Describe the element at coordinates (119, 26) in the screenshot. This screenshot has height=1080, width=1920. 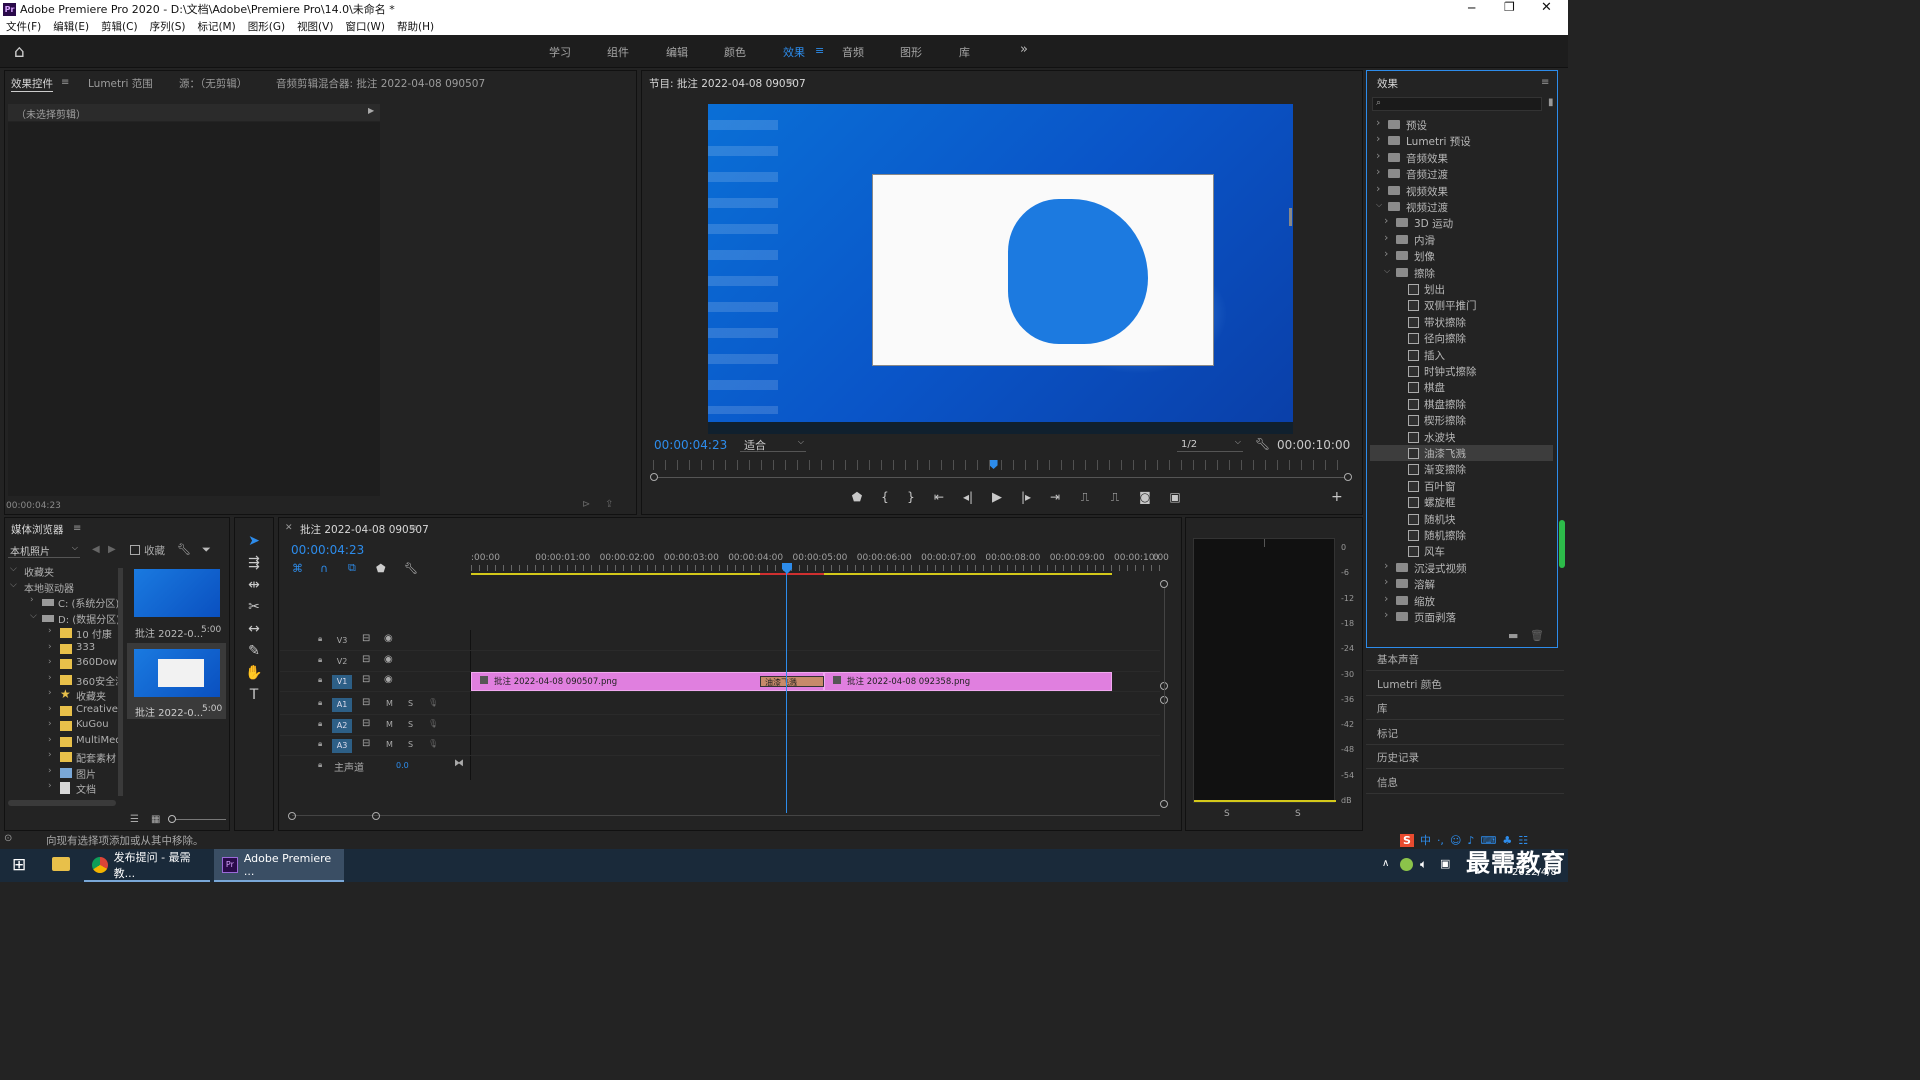
I see `menu-item: 剪辑(C)` at that location.